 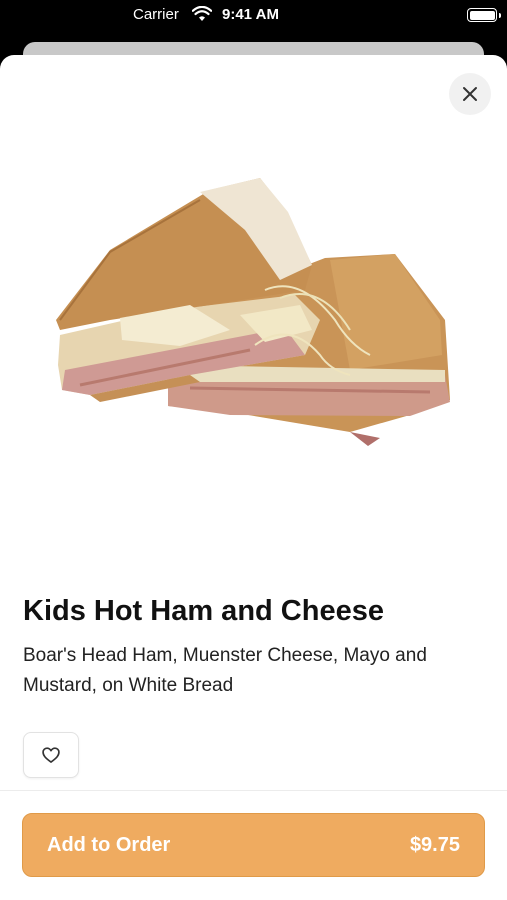 I want to click on carrier-label: Carrier, so click(x=156, y=14).